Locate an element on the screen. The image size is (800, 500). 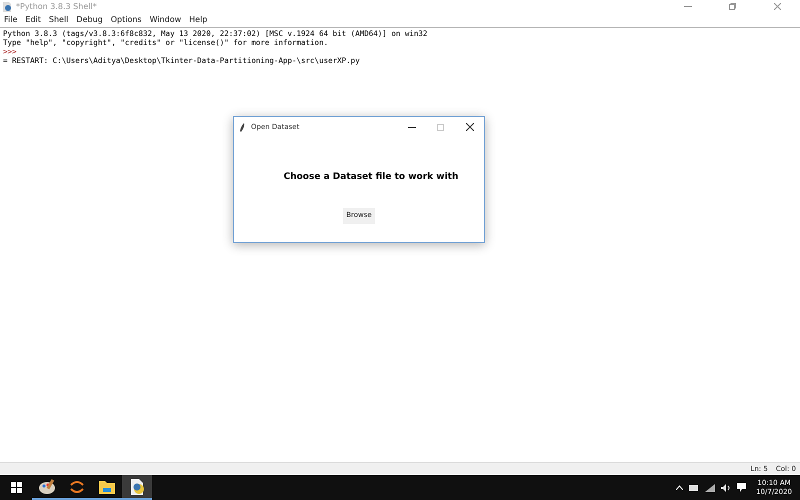
restore-icon is located at coordinates (732, 6).